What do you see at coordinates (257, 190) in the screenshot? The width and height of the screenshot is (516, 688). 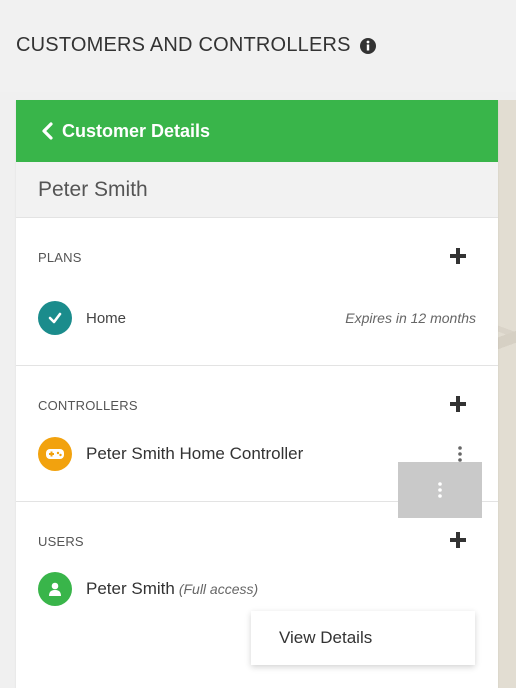 I see `customer-name: Peter Smith` at bounding box center [257, 190].